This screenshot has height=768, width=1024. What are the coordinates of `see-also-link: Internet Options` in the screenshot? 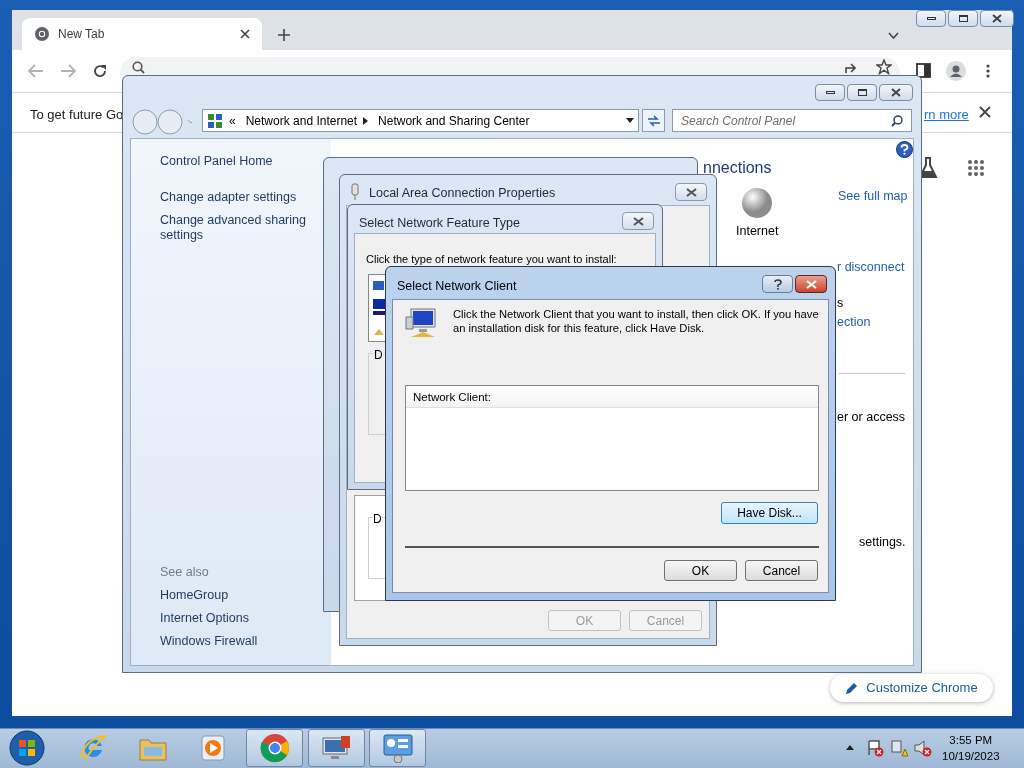 It's located at (204, 618).